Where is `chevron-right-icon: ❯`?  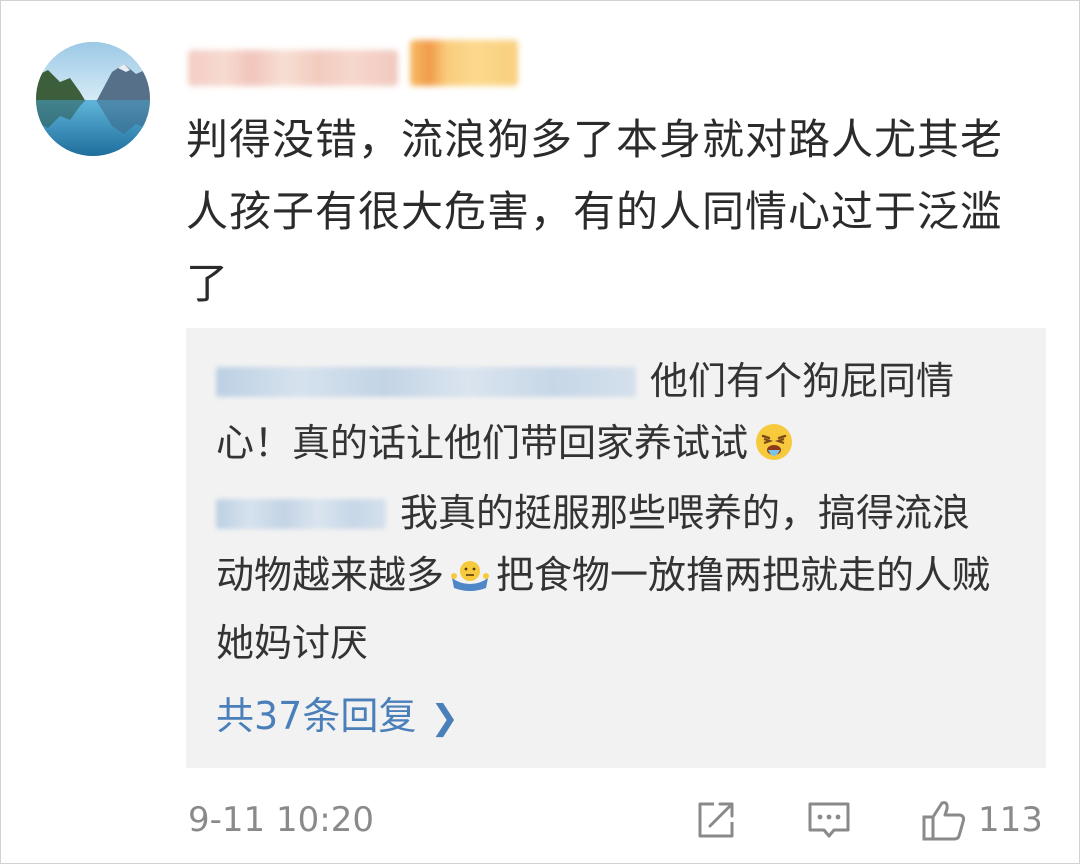 chevron-right-icon: ❯ is located at coordinates (444, 718).